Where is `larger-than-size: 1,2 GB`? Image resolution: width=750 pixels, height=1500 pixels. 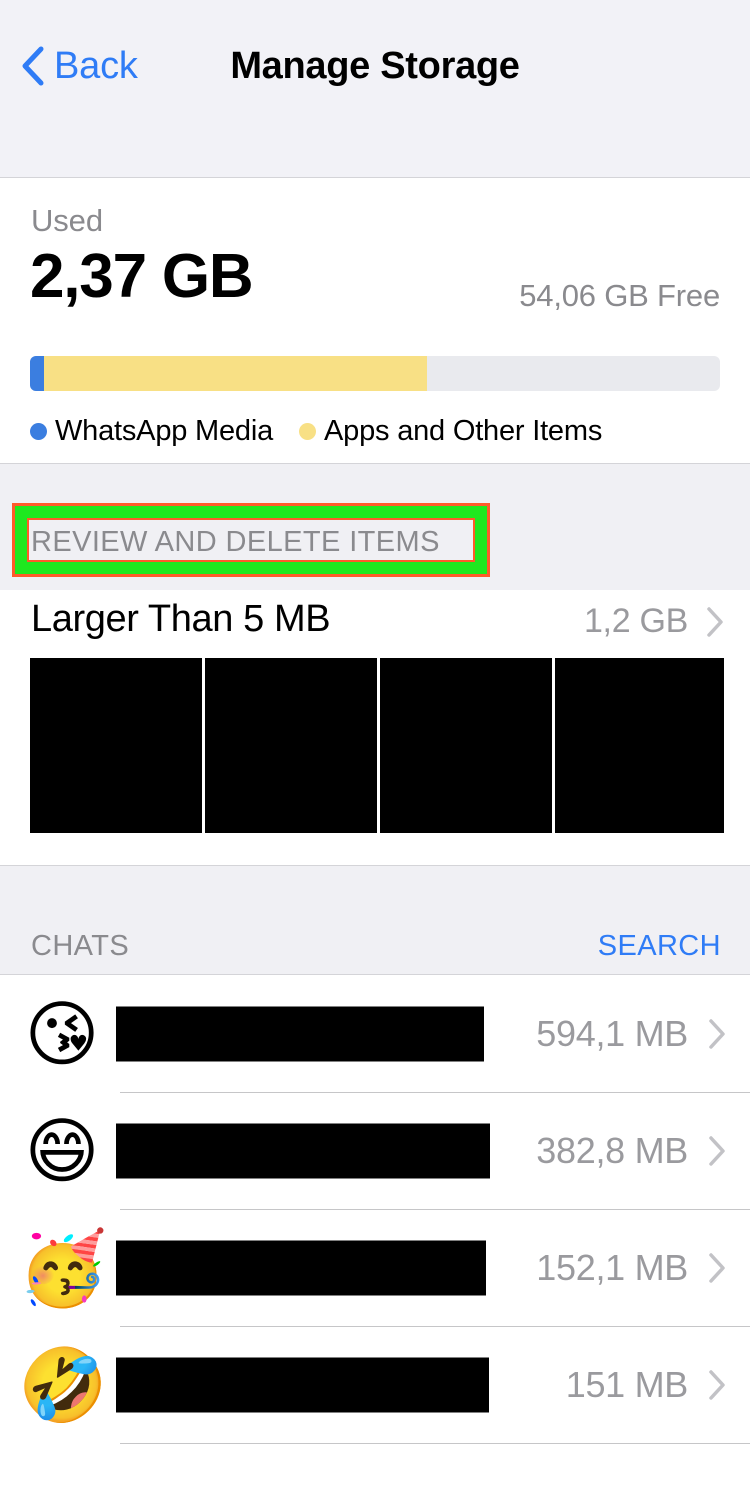
larger-than-size: 1,2 GB is located at coordinates (635, 621).